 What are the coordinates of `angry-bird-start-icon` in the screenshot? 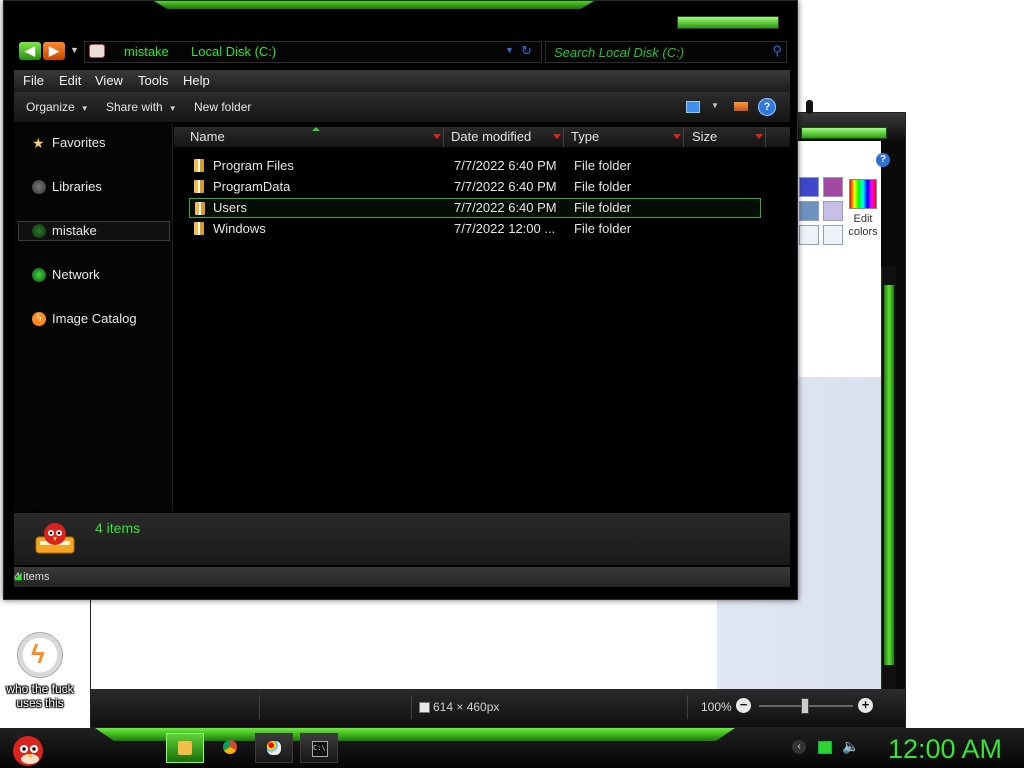 It's located at (26, 748).